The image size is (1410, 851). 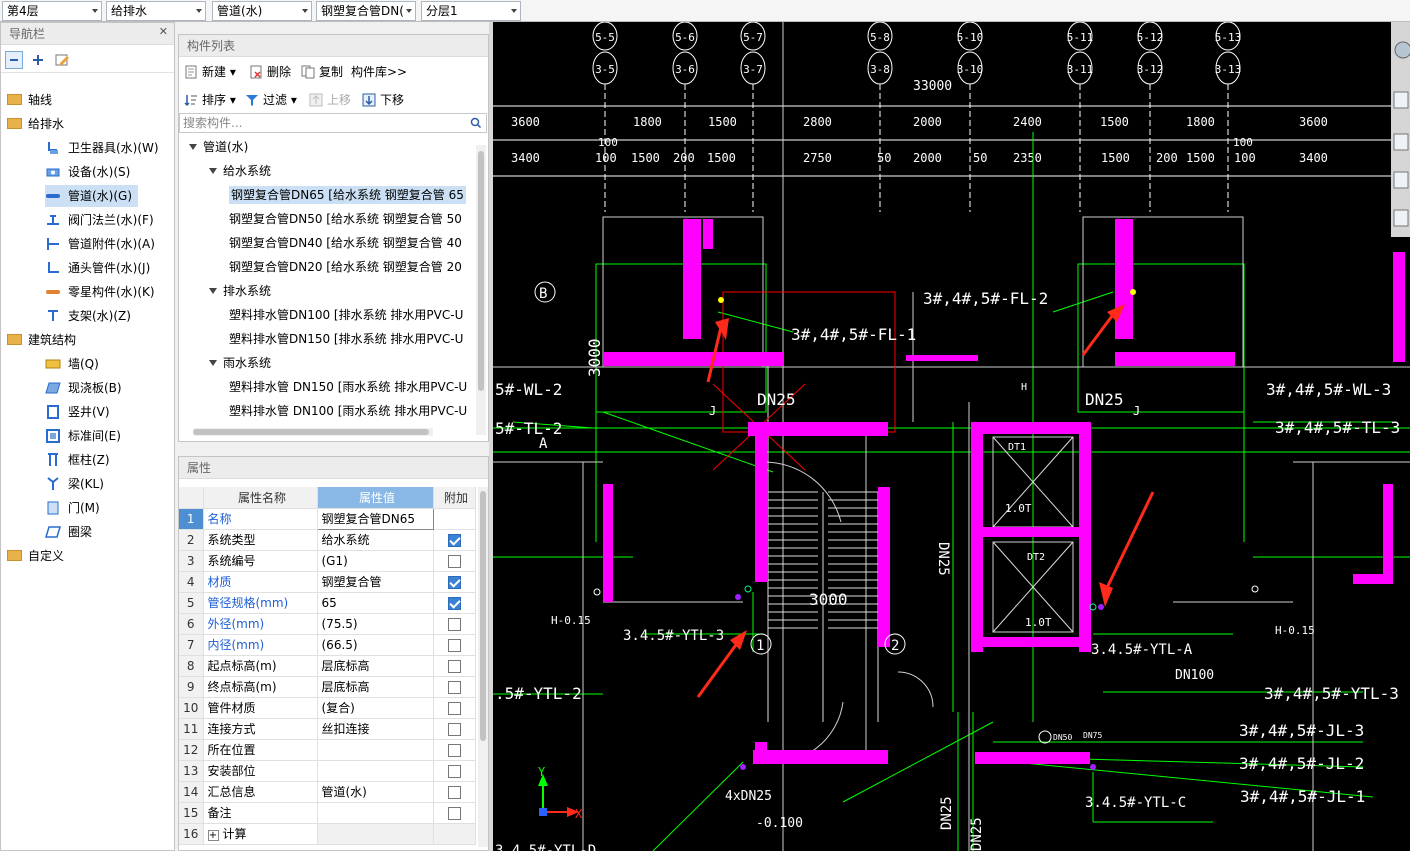 I want to click on property-row: 7 内径(mm) (66.5), so click(x=327, y=645).